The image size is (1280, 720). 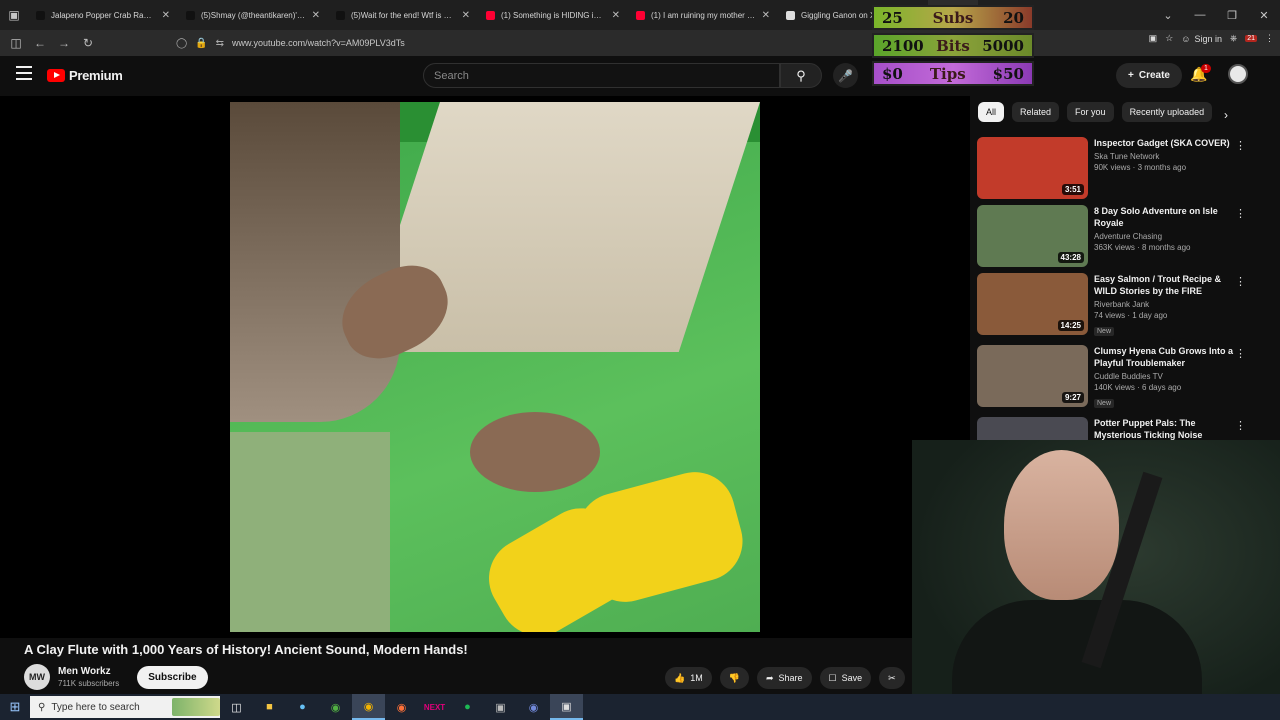 What do you see at coordinates (88, 43) in the screenshot?
I see `reload-button: ↻` at bounding box center [88, 43].